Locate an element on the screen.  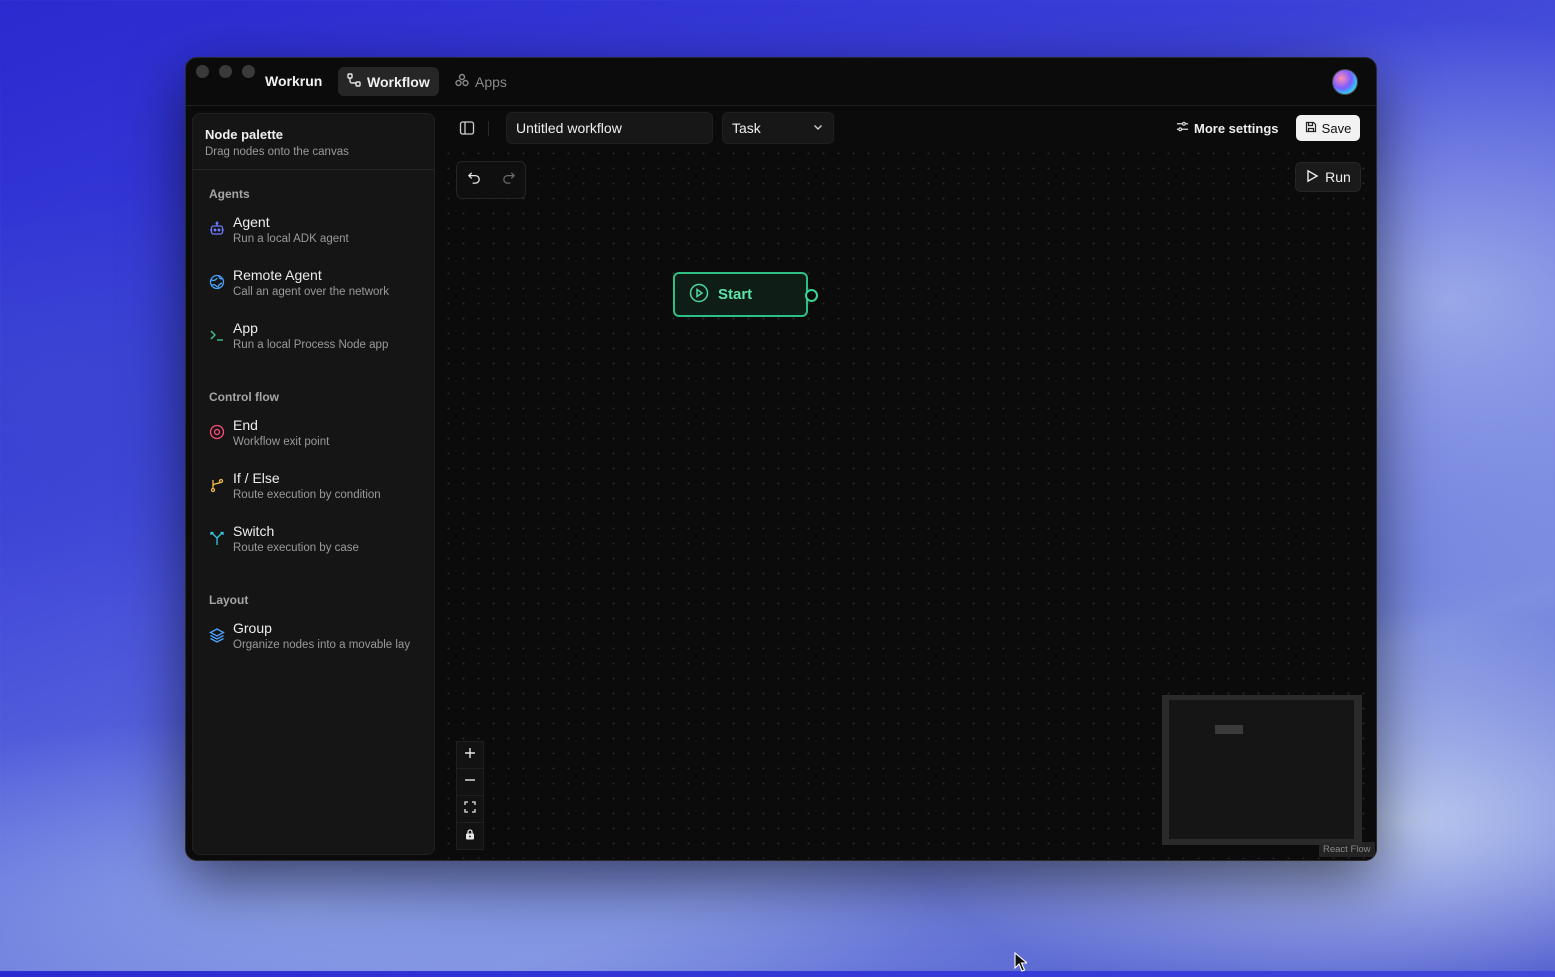
palette-item-desc: Run a local Process Node app is located at coordinates (311, 345).